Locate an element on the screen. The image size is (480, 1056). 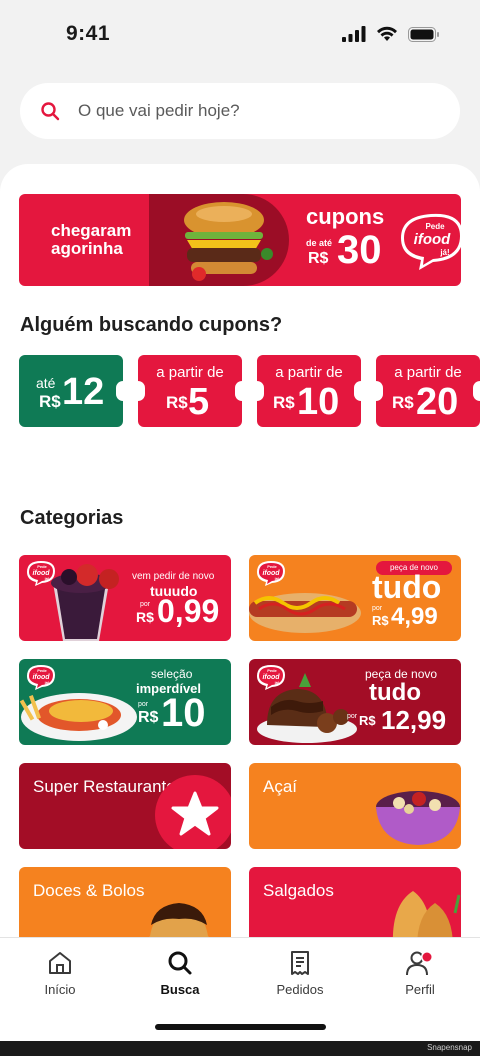
promo1-line1: vem pedir de novo is located at coordinates (173, 576).